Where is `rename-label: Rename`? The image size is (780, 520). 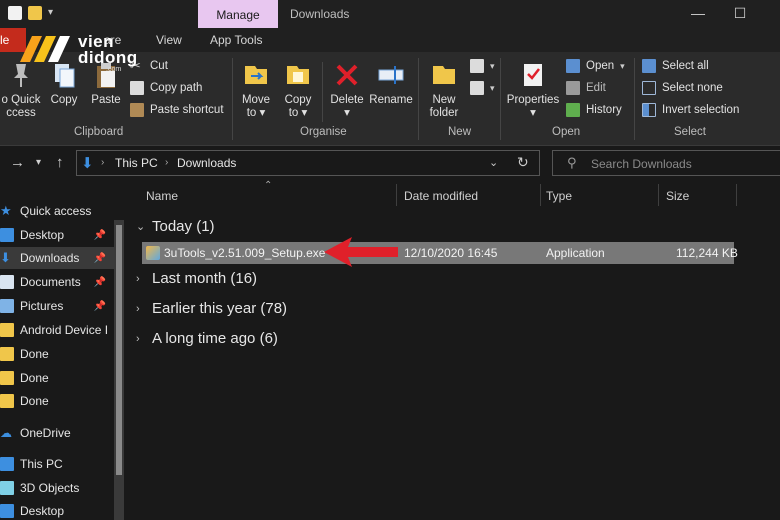 rename-label: Rename is located at coordinates (391, 100).